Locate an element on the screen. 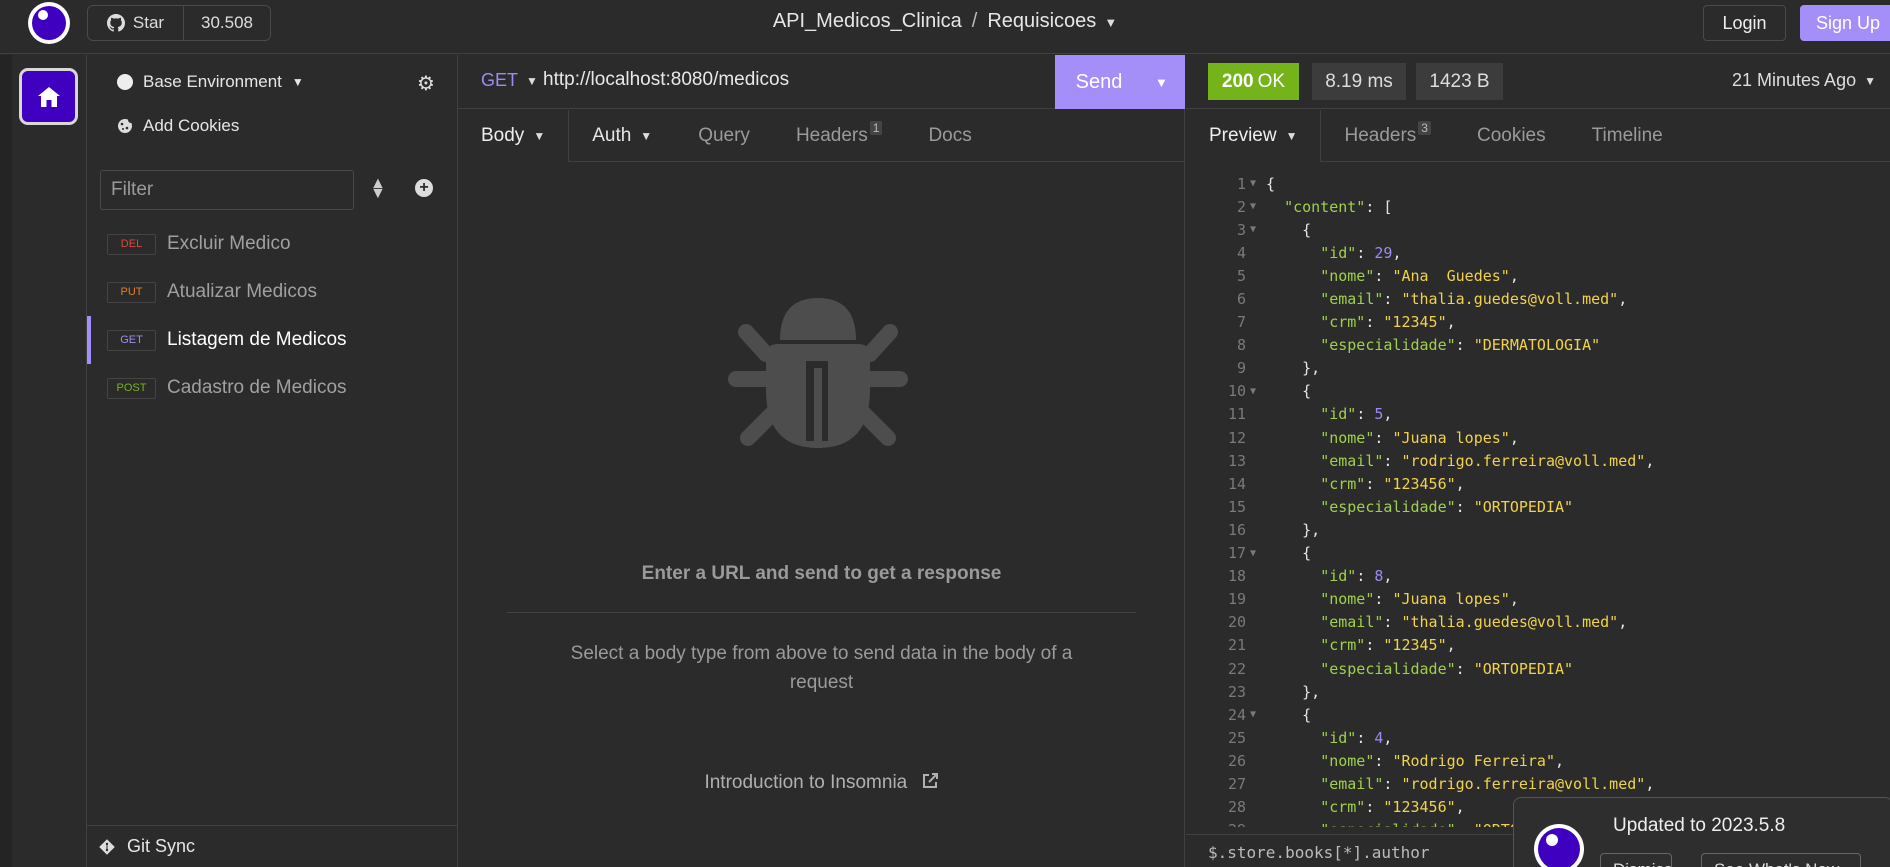 The width and height of the screenshot is (1890, 867). git-sync-button: Git Sync is located at coordinates (272, 846).